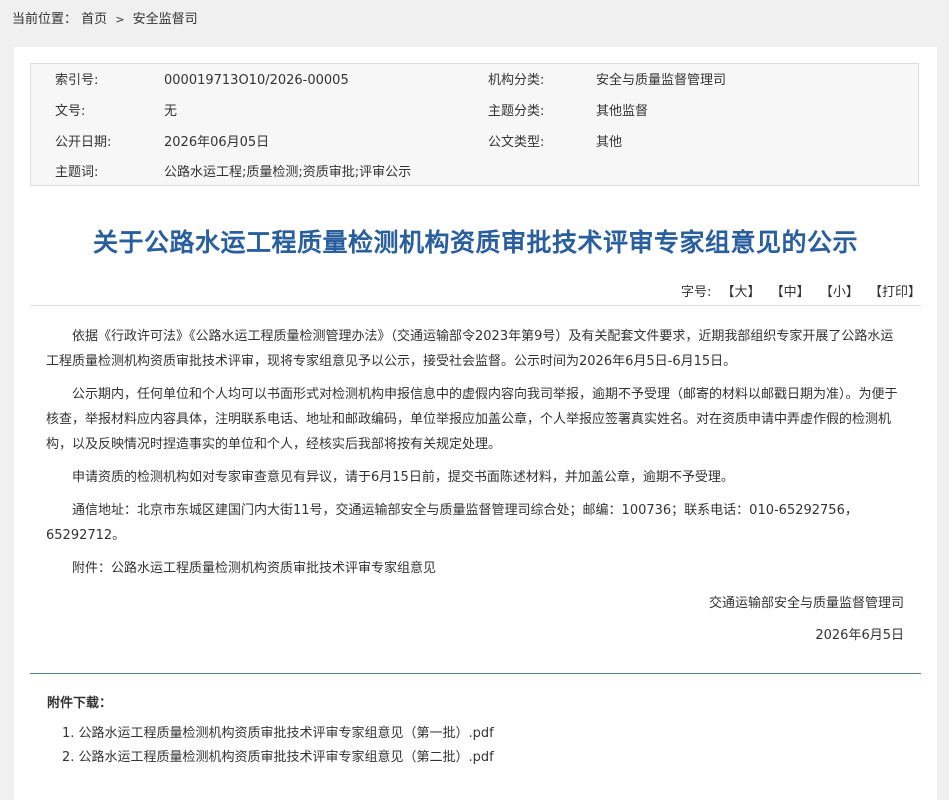 The height and width of the screenshot is (800, 949). I want to click on keywords-value: 公路水运工程;质量检测;资质审批;评审公示, so click(288, 172).